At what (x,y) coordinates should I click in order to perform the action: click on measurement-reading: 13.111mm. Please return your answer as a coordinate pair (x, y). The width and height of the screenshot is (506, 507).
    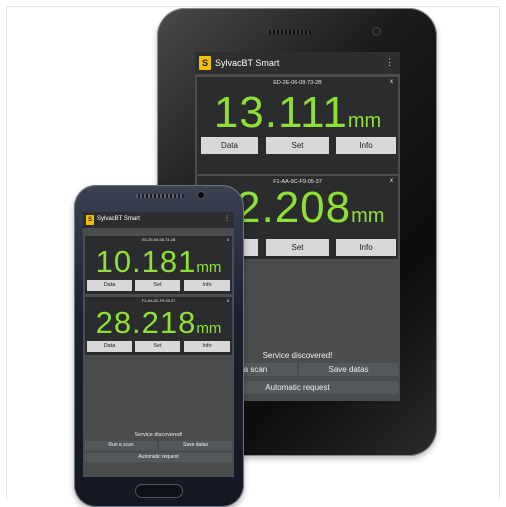
    Looking at the image, I should click on (297, 117).